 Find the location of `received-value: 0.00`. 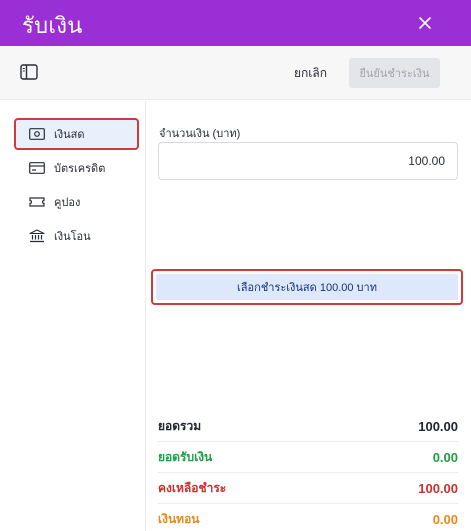

received-value: 0.00 is located at coordinates (445, 457).